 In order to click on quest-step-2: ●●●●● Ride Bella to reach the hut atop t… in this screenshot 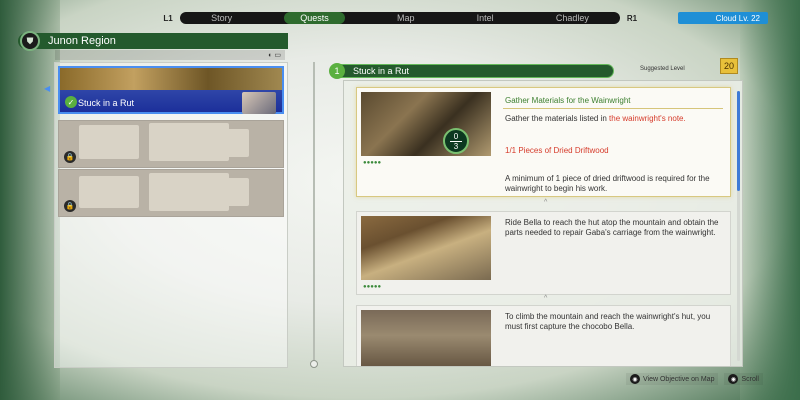, I will do `click(543, 253)`.